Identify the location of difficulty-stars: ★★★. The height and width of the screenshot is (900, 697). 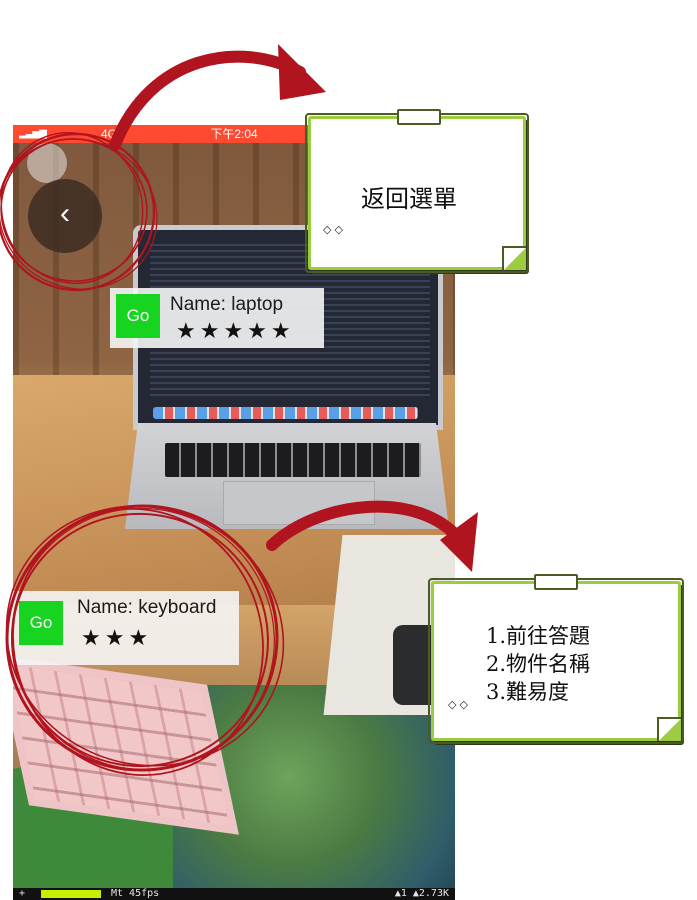
(117, 637).